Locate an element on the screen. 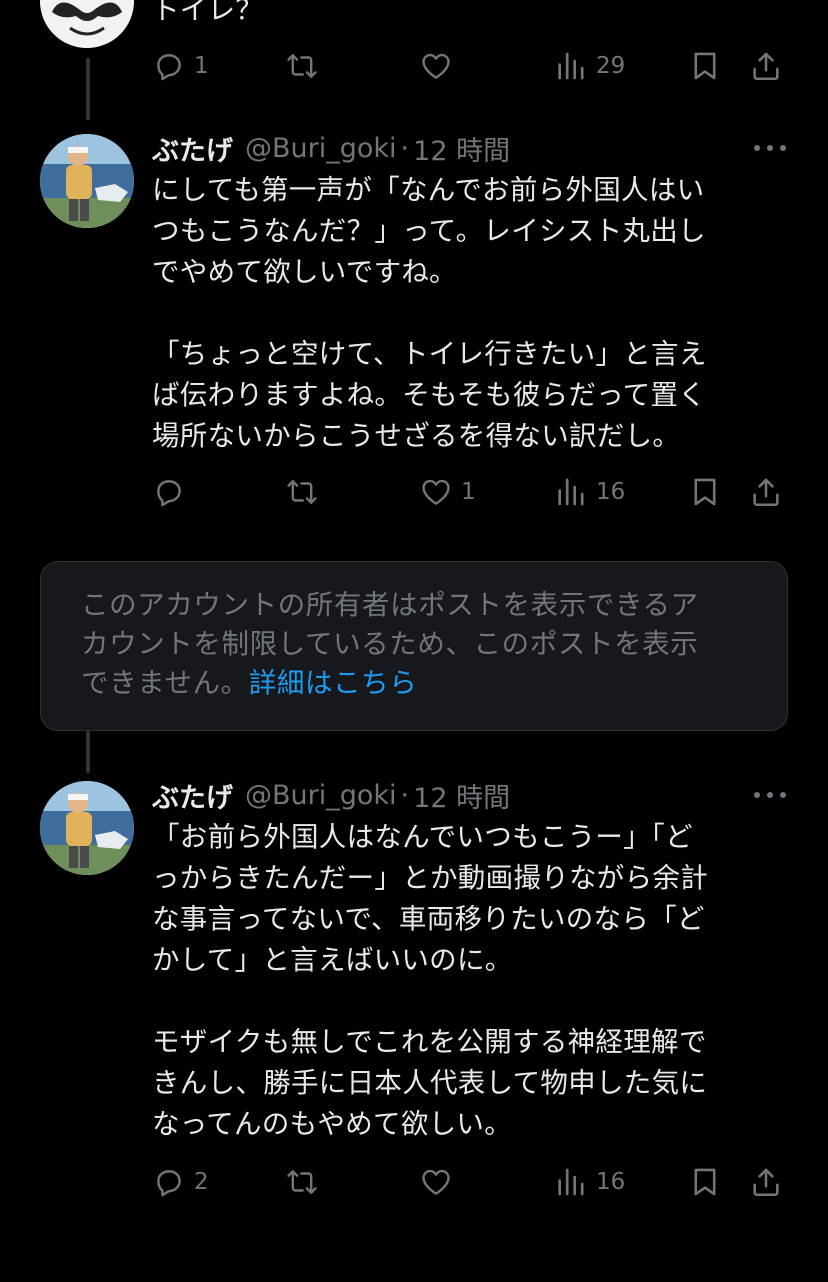  avatar-top is located at coordinates (87, 24).